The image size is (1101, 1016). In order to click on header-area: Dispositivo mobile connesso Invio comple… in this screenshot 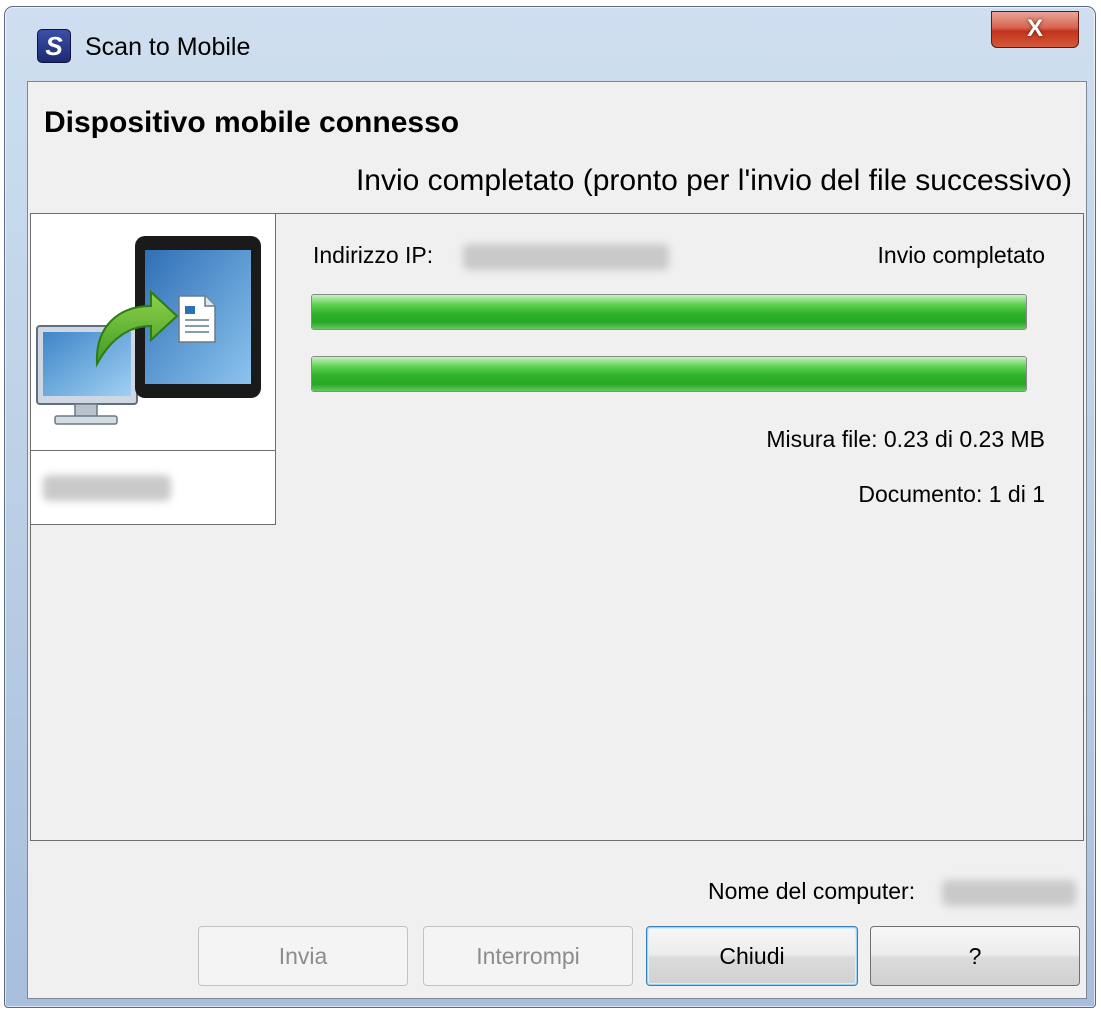, I will do `click(557, 147)`.